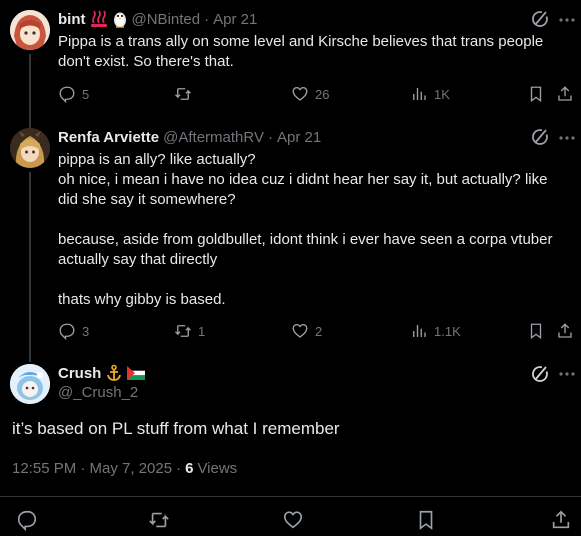 This screenshot has width=581, height=536. Describe the element at coordinates (86, 331) in the screenshot. I see `reply-count: 3` at that location.